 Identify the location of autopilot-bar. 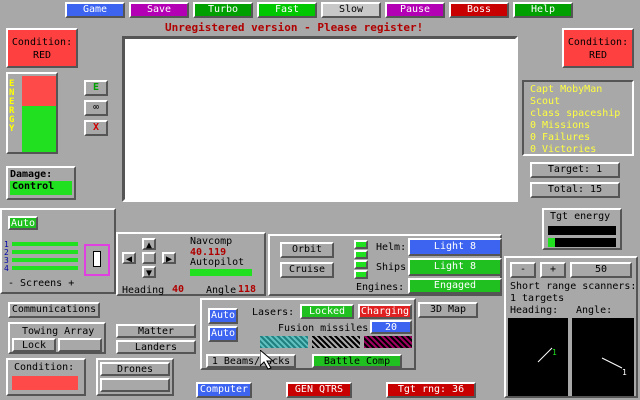
(221, 272).